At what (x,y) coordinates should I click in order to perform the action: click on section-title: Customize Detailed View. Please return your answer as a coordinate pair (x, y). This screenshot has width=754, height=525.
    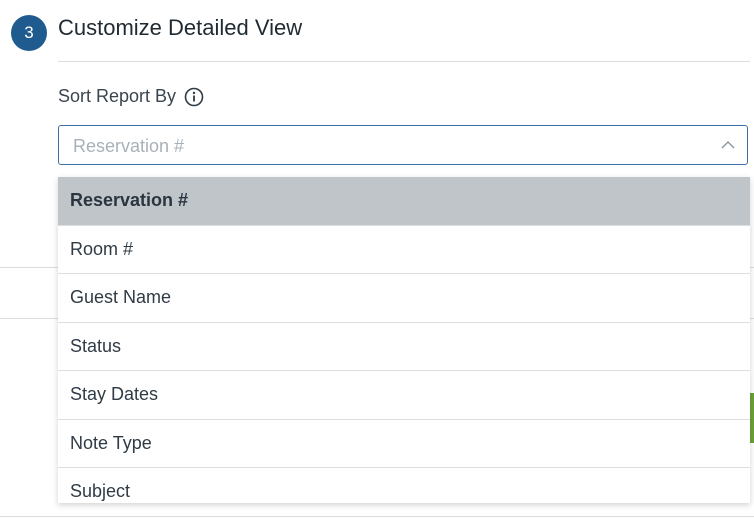
    Looking at the image, I should click on (180, 27).